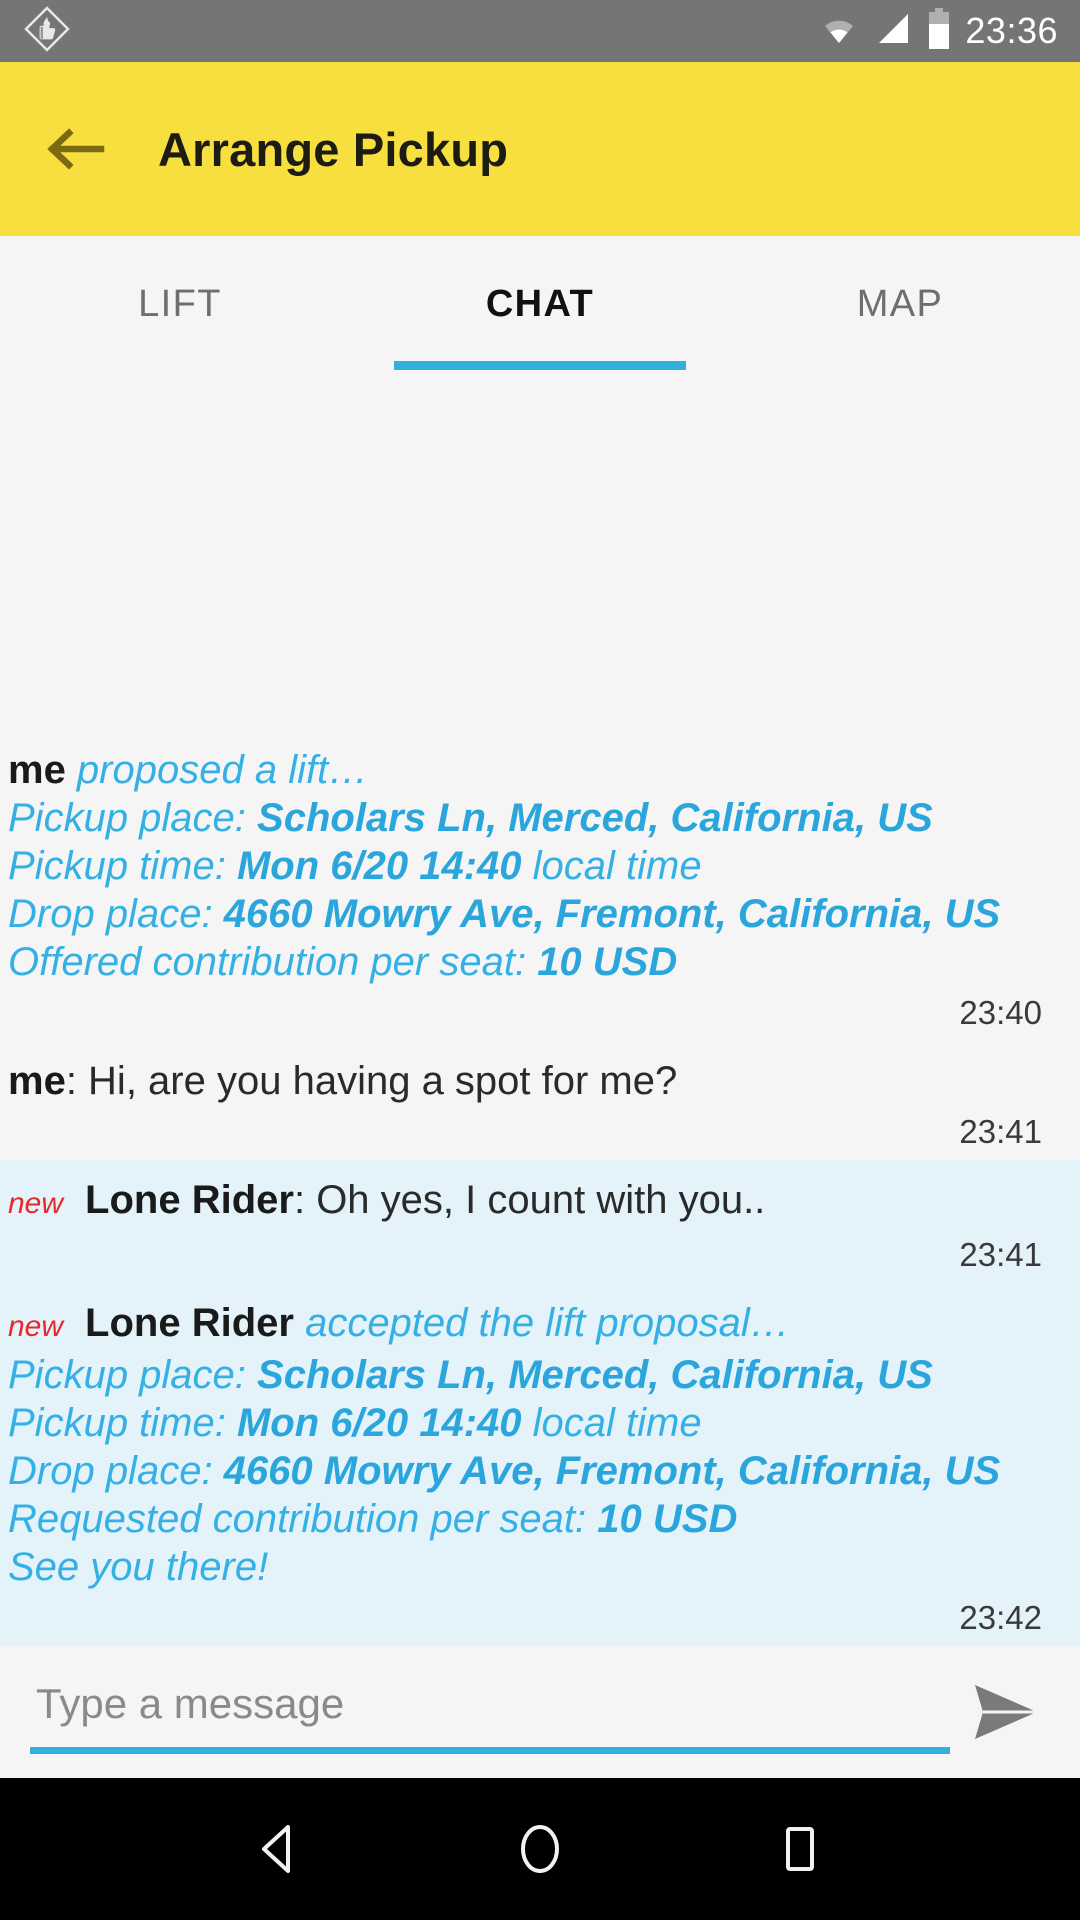 This screenshot has width=1080, height=1920. I want to click on tab-lift-label: LIFT, so click(180, 303).